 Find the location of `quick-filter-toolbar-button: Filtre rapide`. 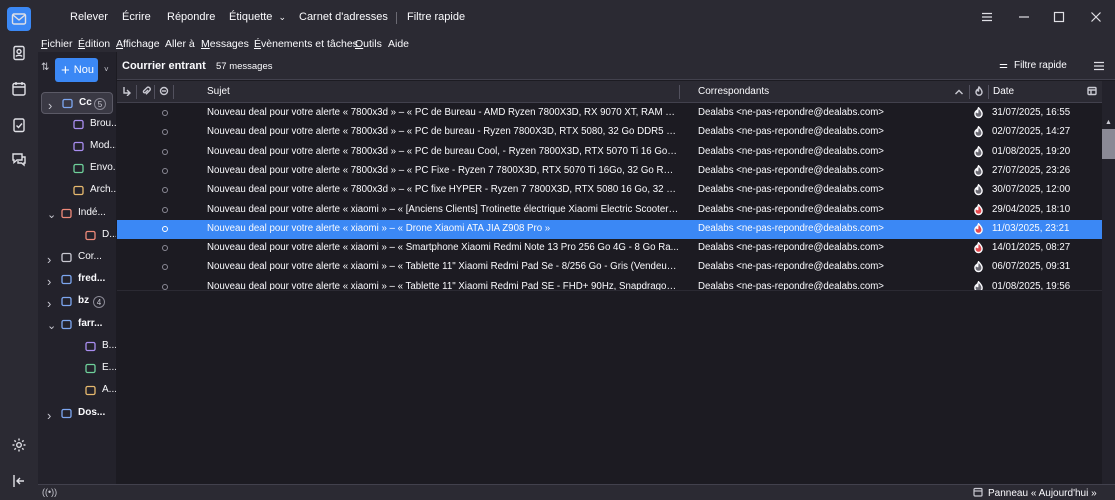

quick-filter-toolbar-button: Filtre rapide is located at coordinates (436, 17).